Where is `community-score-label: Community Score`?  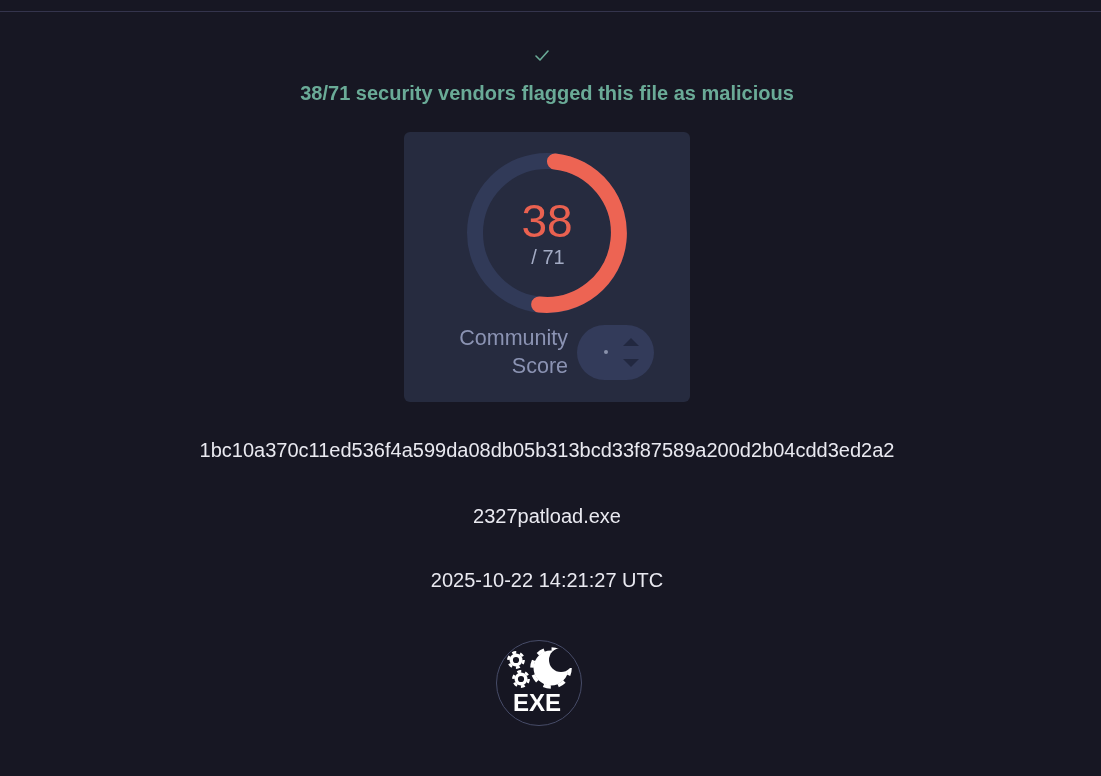
community-score-label: Community Score is located at coordinates (513, 352).